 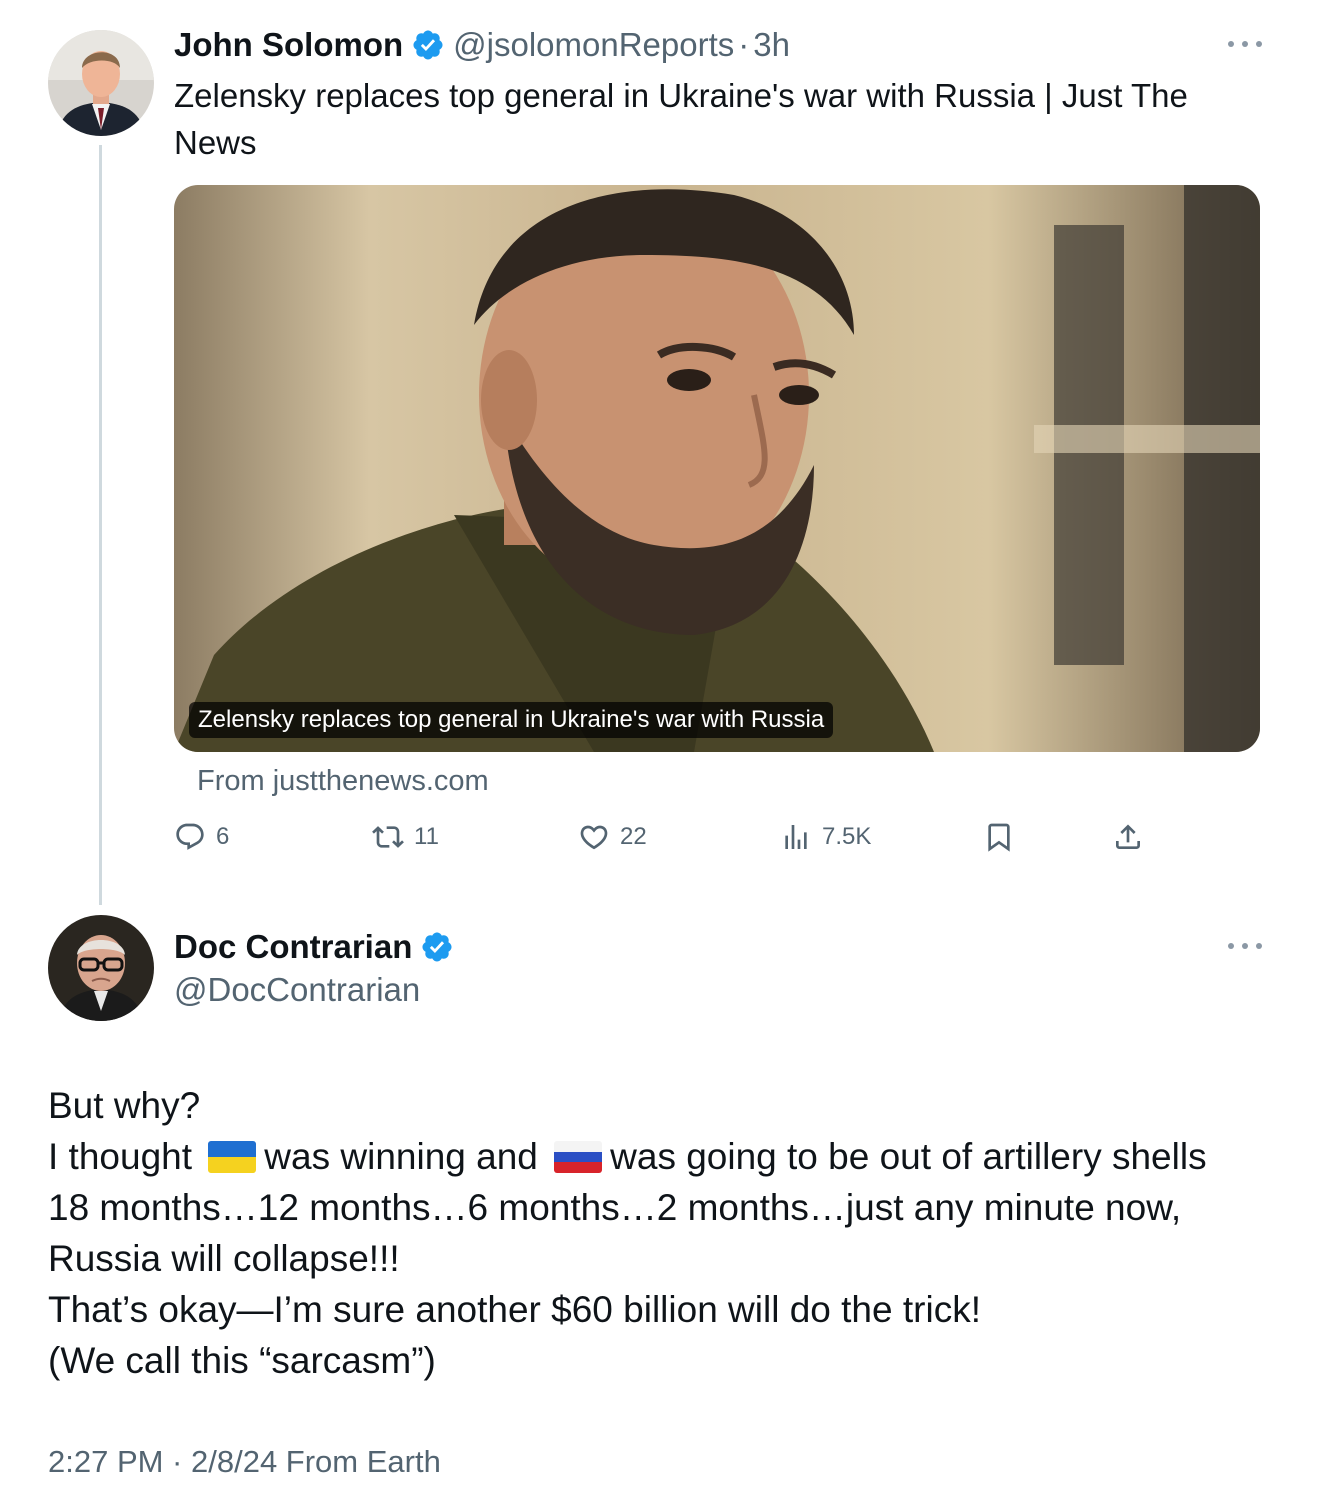 I want to click on card-source: From justthenews.com, so click(x=343, y=781).